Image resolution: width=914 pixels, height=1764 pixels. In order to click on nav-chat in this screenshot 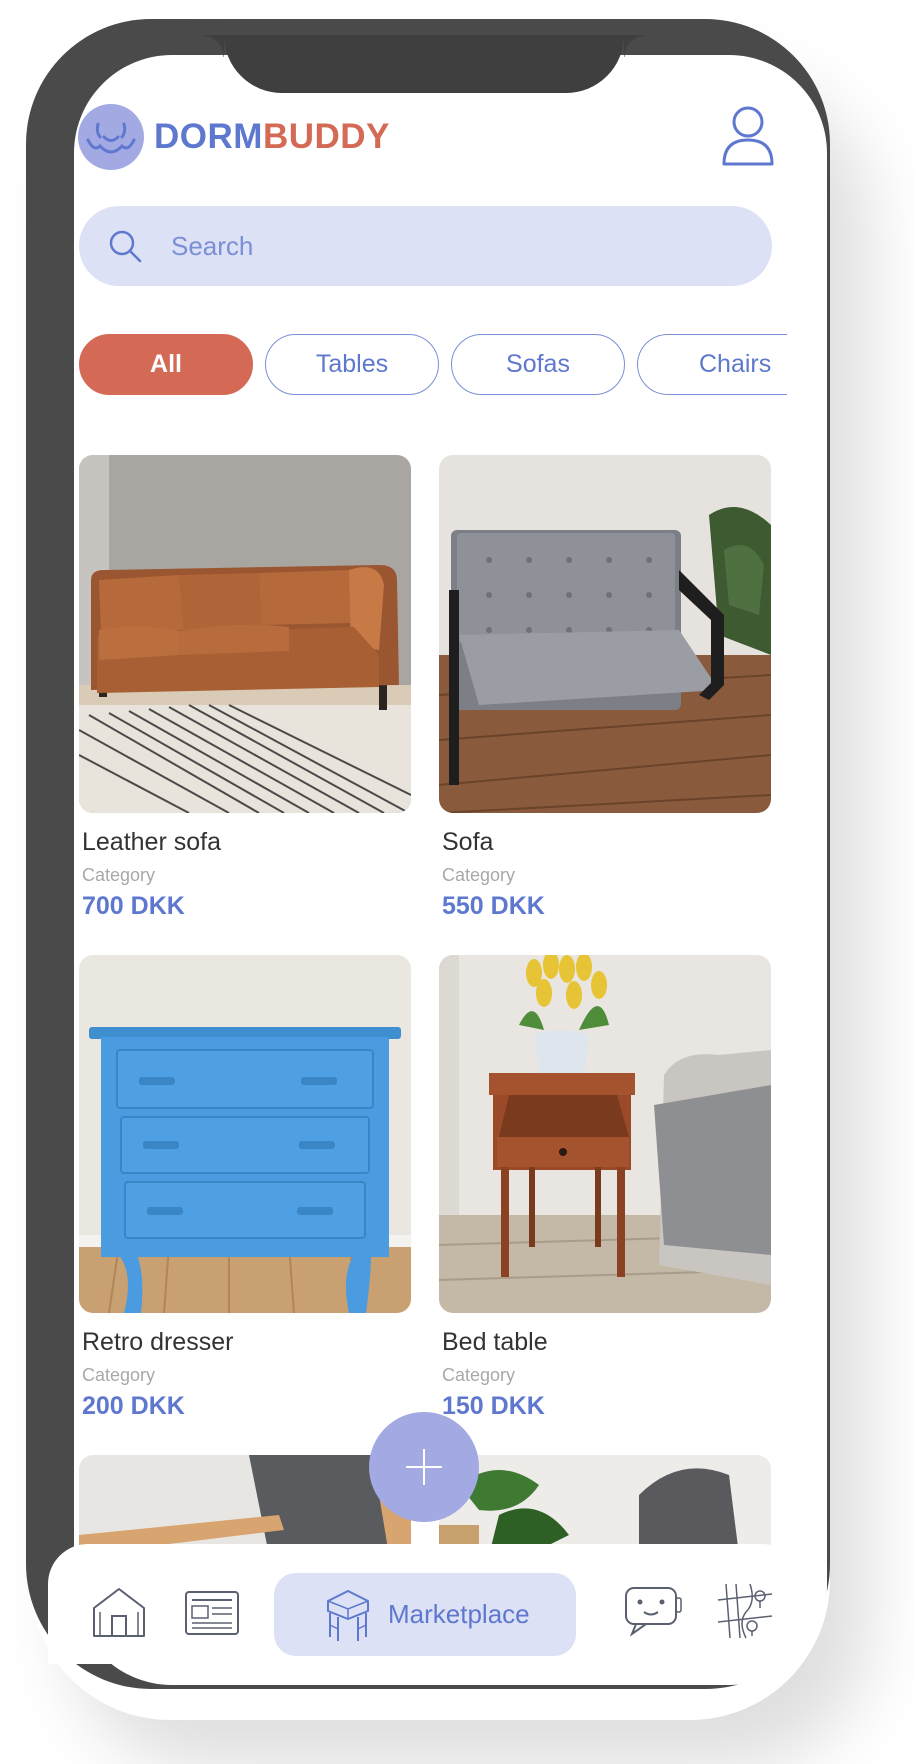, I will do `click(653, 1613)`.